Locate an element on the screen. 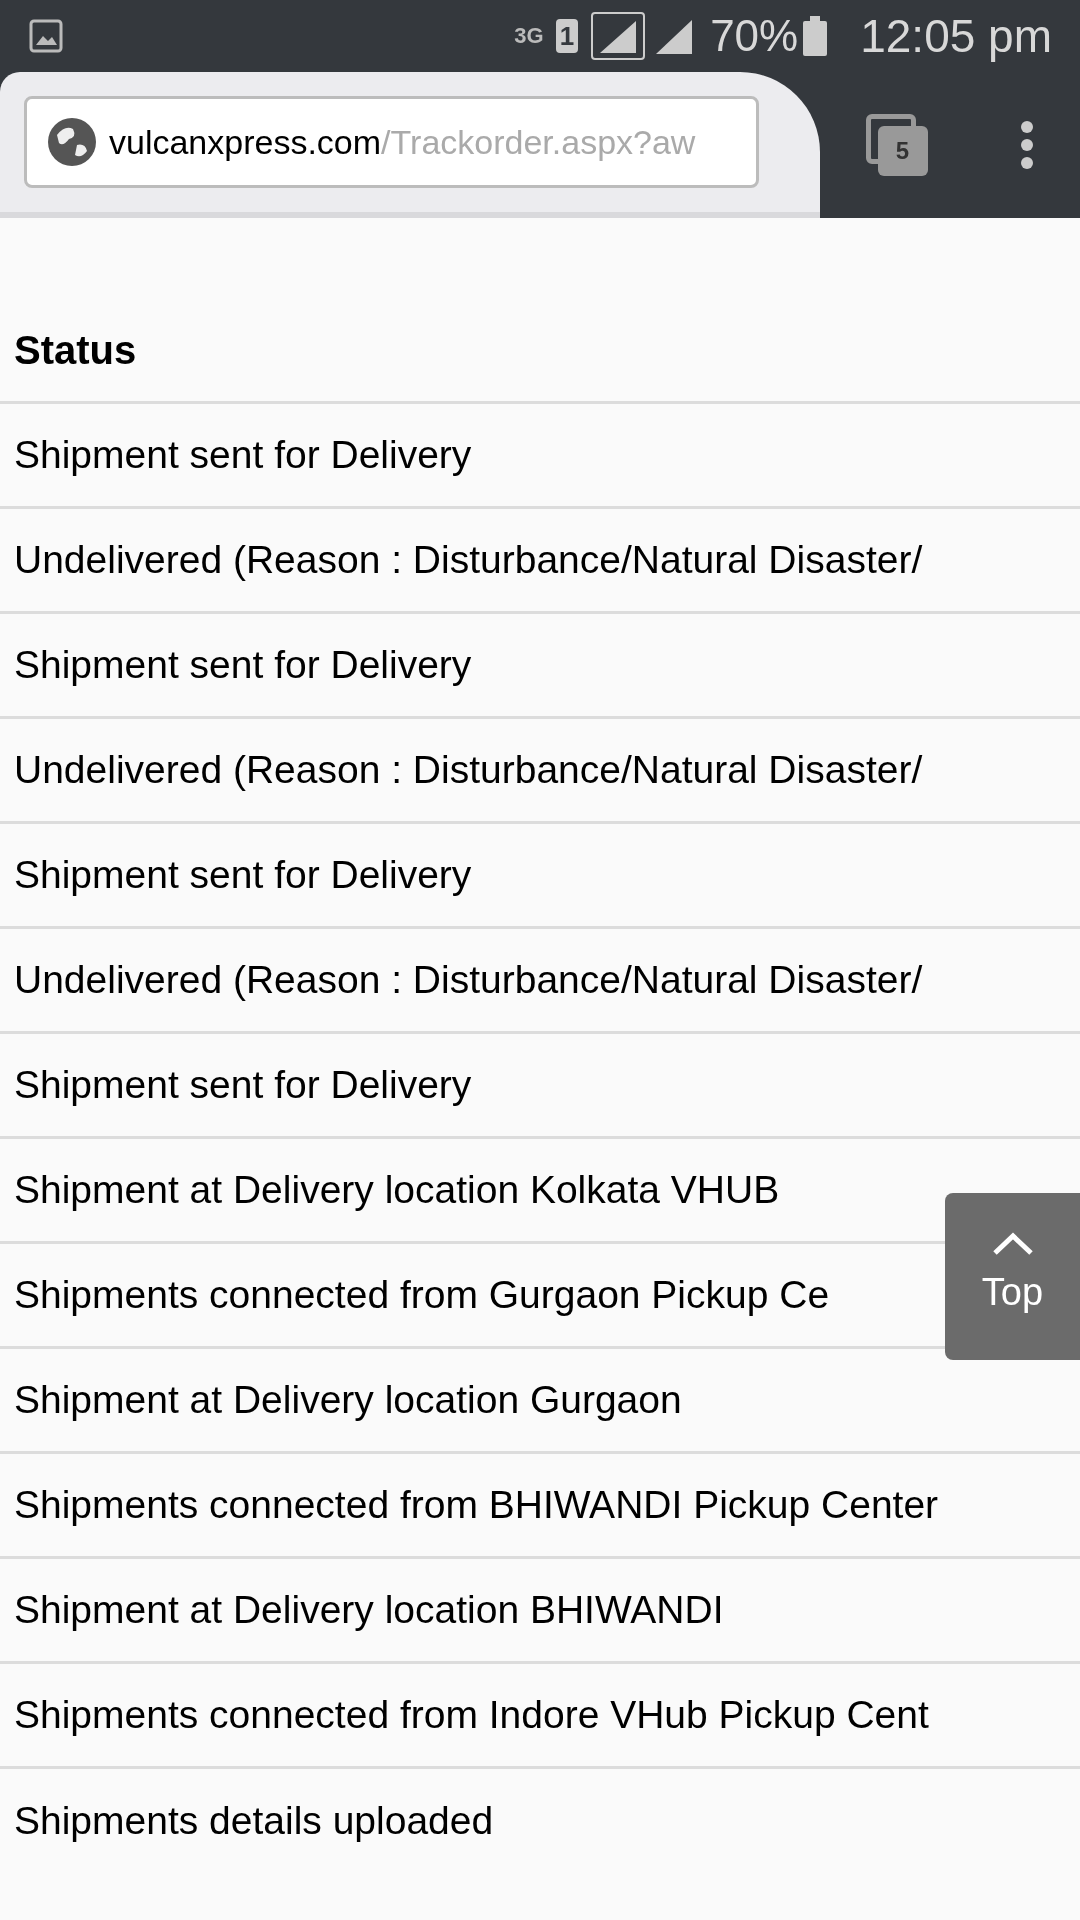  status-cell-text: Shipments details uploaded is located at coordinates (254, 1821).